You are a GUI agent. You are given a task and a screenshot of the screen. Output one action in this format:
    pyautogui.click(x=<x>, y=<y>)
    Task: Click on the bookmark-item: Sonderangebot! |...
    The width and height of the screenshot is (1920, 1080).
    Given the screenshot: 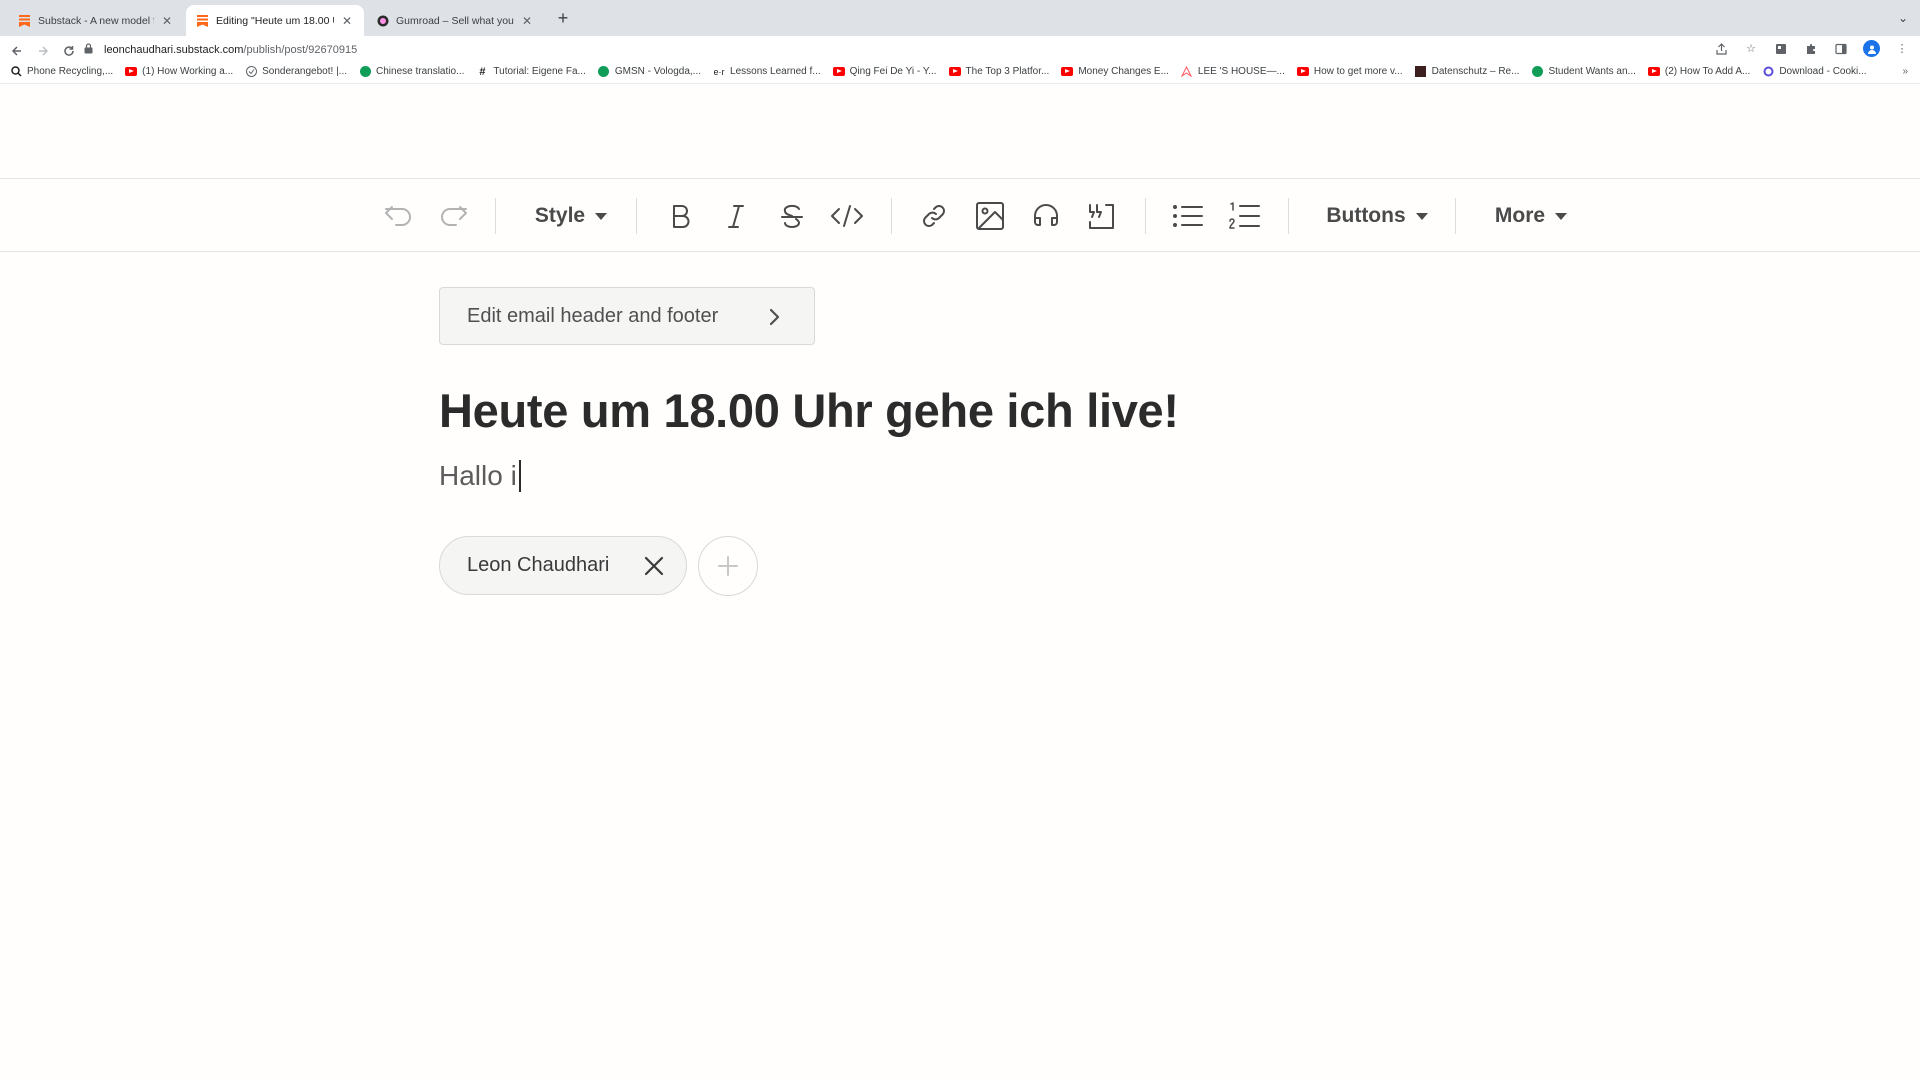 What is the action you would take?
    pyautogui.click(x=296, y=72)
    